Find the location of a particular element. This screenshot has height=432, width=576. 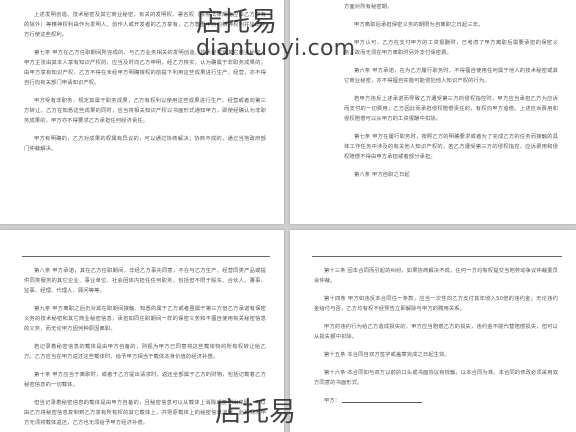

paragraph: 甲方离职后承担保密义务的期限为自离职之日起三年。 is located at coordinates (419, 25).